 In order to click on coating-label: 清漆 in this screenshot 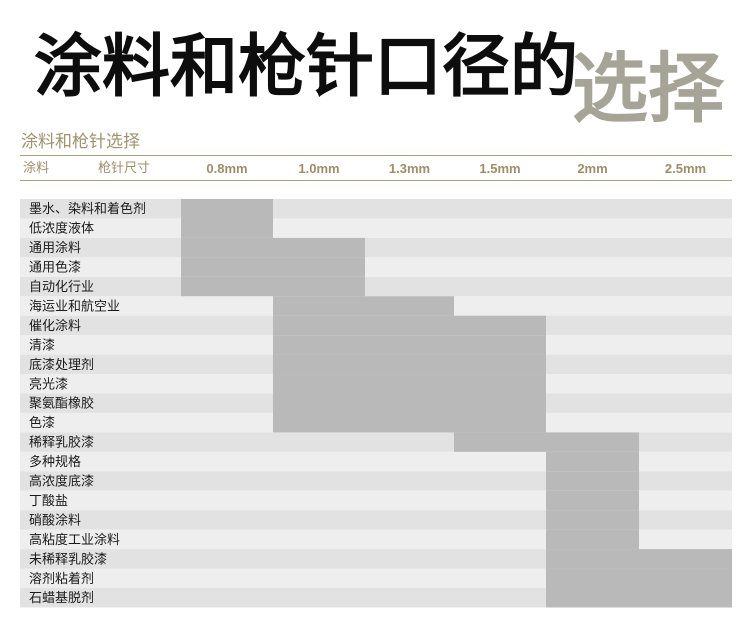, I will do `click(42, 345)`.